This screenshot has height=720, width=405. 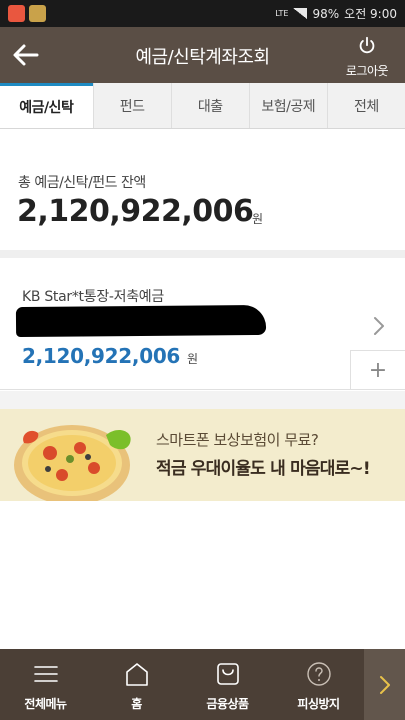 What do you see at coordinates (27, 13) in the screenshot?
I see `notification-icons` at bounding box center [27, 13].